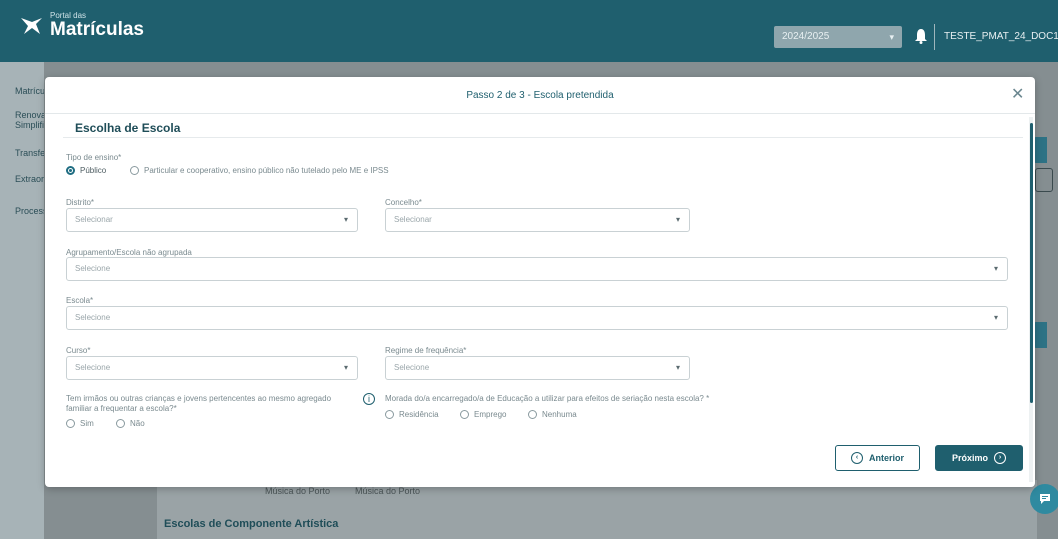 This screenshot has width=1058, height=539. I want to click on close-icon: ✕, so click(1017, 94).